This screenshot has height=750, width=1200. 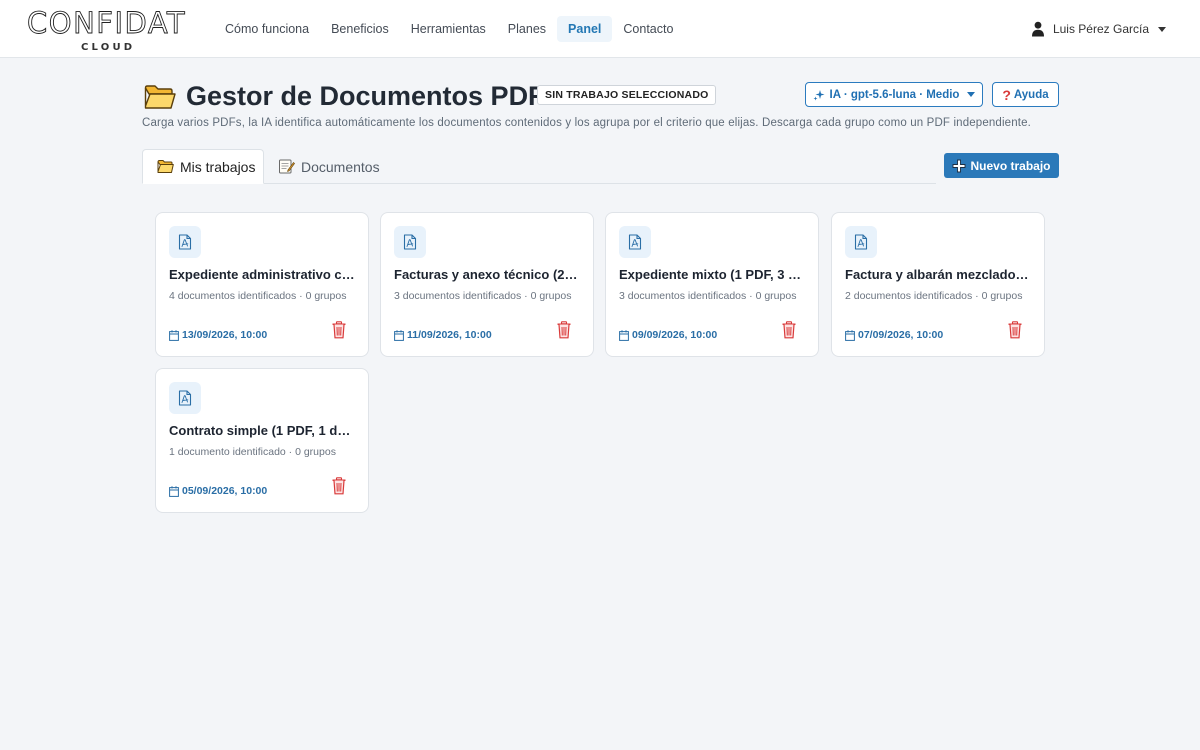 I want to click on job-date-text: 05/09/2026, 10:00, so click(x=225, y=491).